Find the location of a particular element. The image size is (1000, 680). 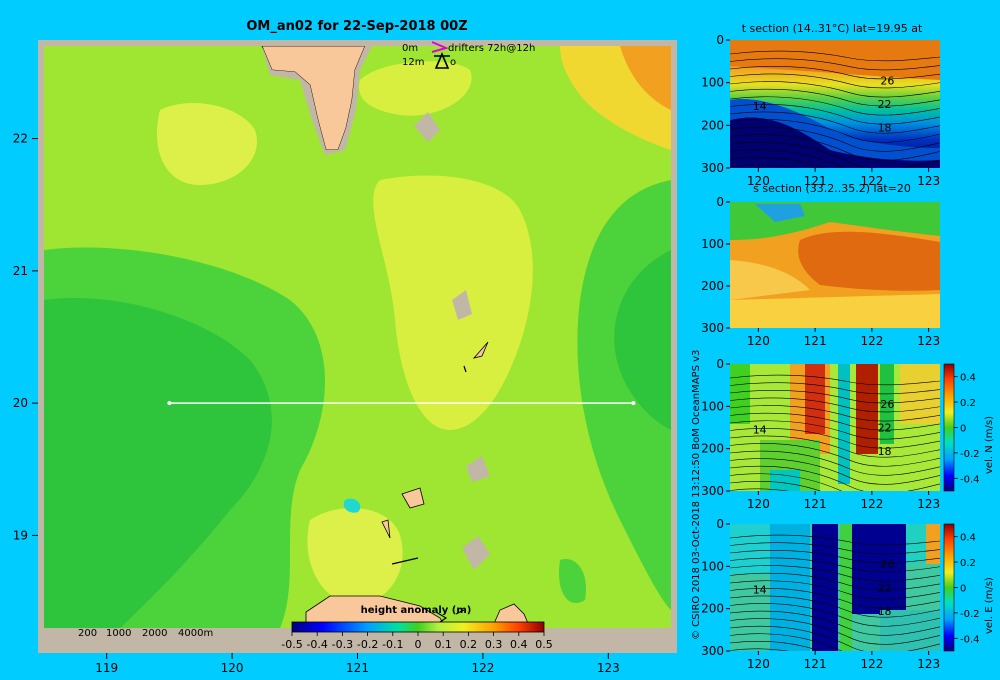

s-section-deep is located at coordinates (835, 311).